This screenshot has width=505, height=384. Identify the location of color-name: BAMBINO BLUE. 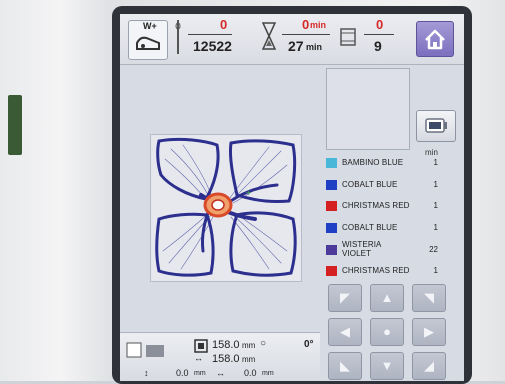
(373, 162).